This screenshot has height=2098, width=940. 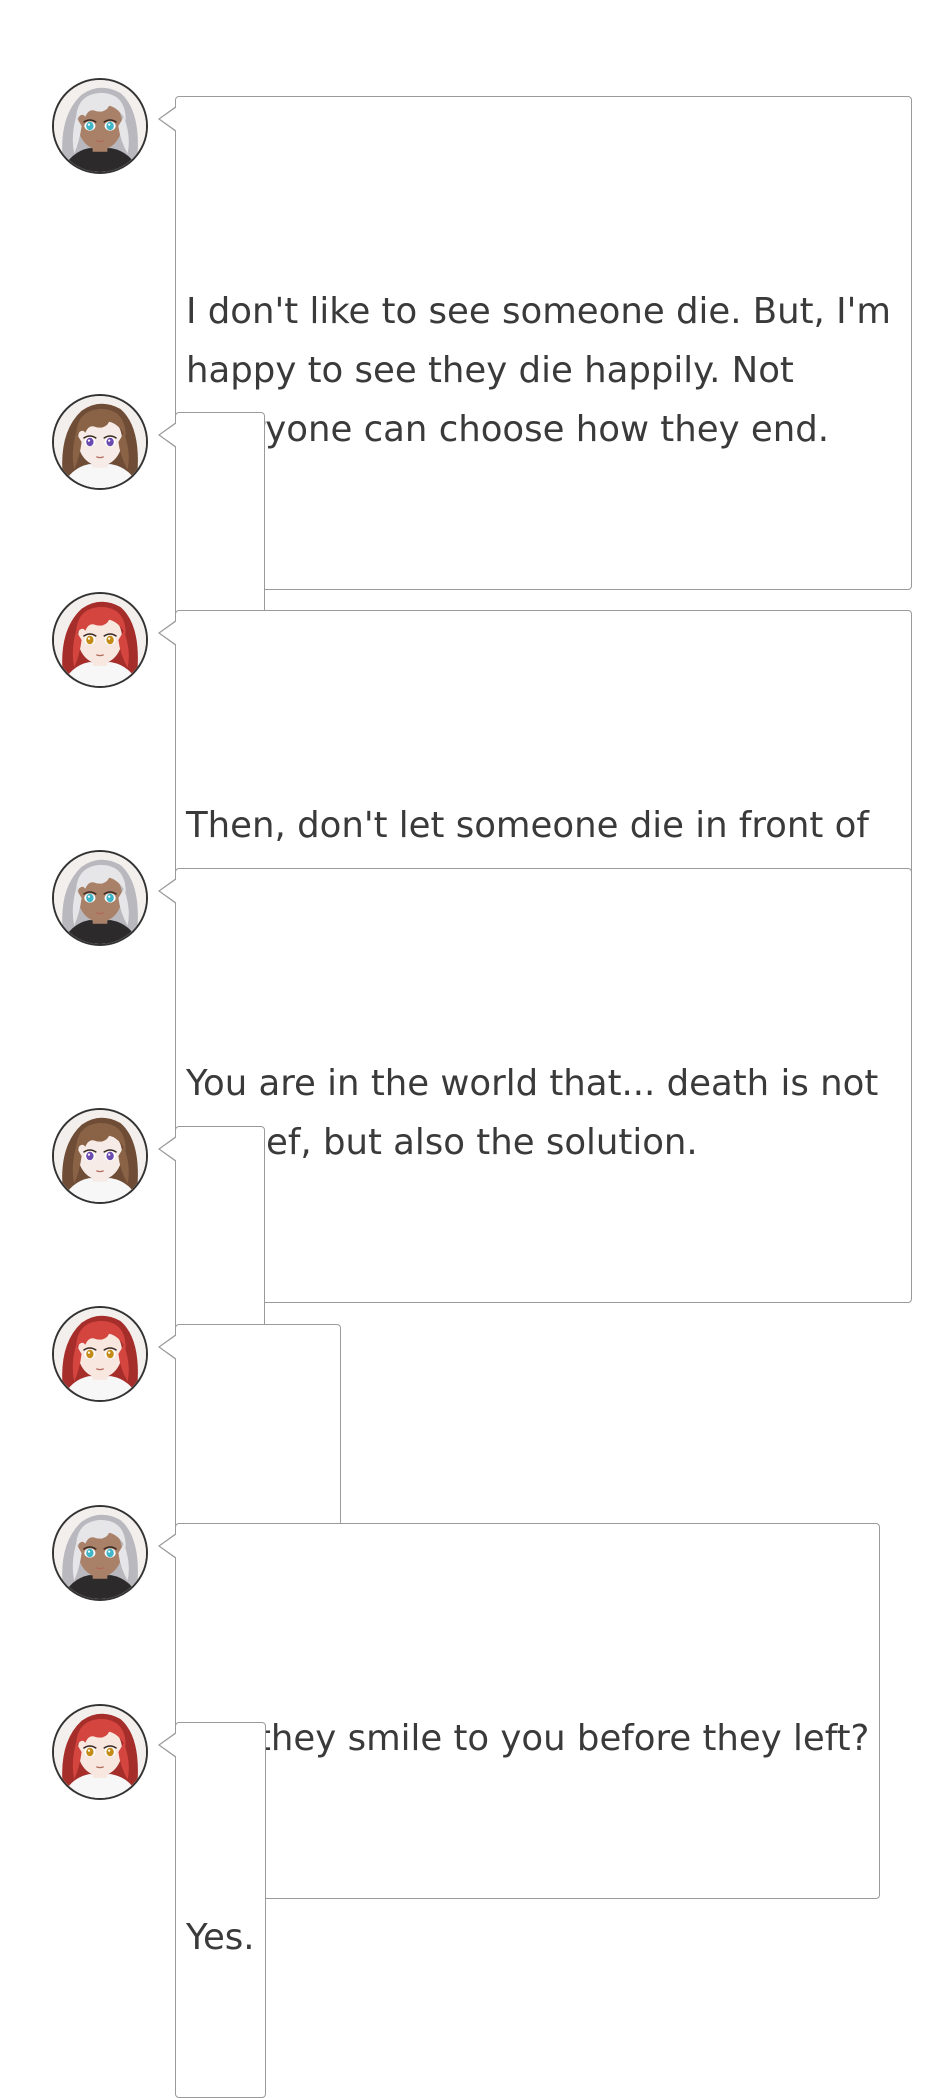 I want to click on speech-bubble: Yes., so click(x=212, y=1910).